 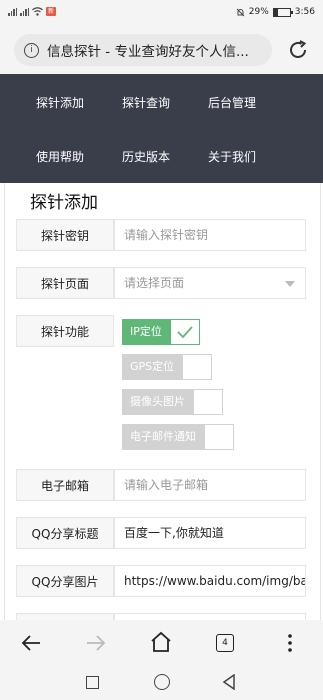 I want to click on email-input: 请输入电子邮箱, so click(x=210, y=485).